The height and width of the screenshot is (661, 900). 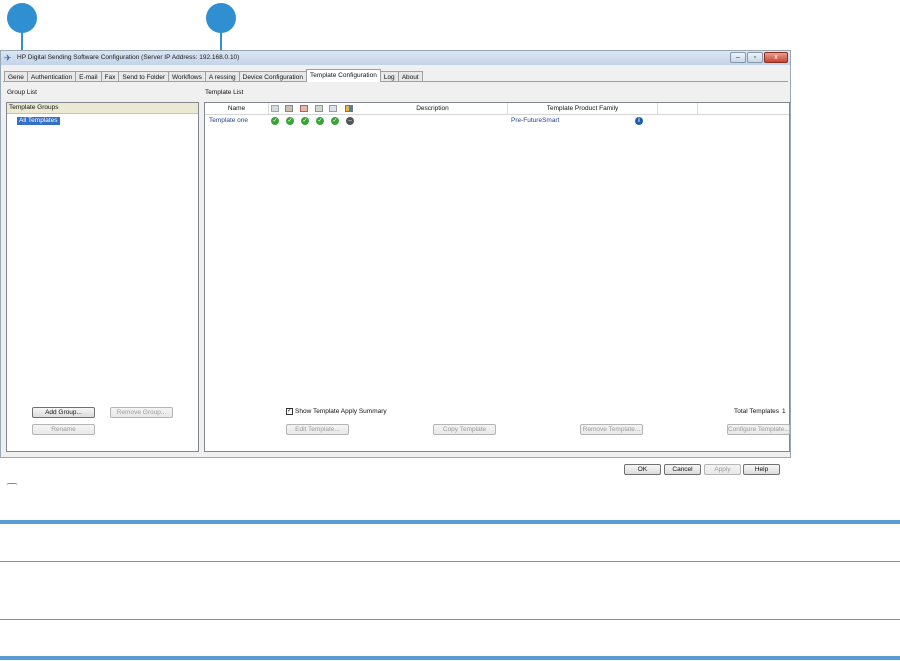 What do you see at coordinates (289, 411) in the screenshot?
I see `show-summary-checkbox: ✓` at bounding box center [289, 411].